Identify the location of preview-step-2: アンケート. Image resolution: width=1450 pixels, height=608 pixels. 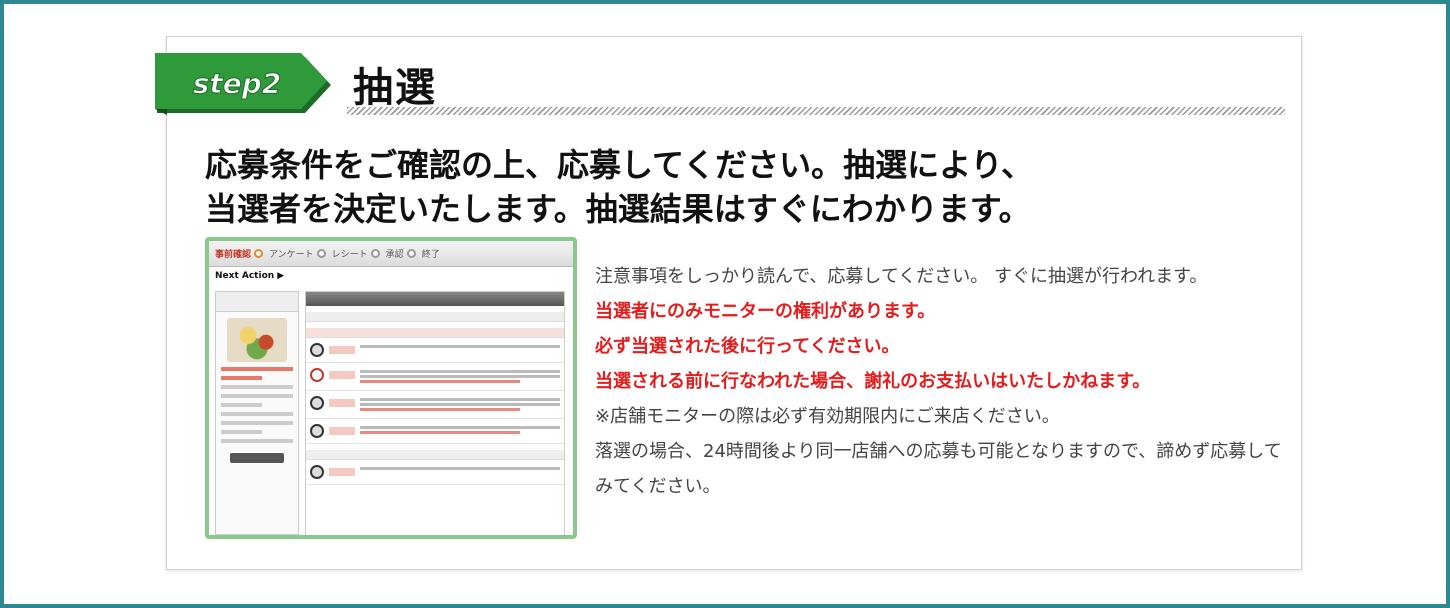
(297, 253).